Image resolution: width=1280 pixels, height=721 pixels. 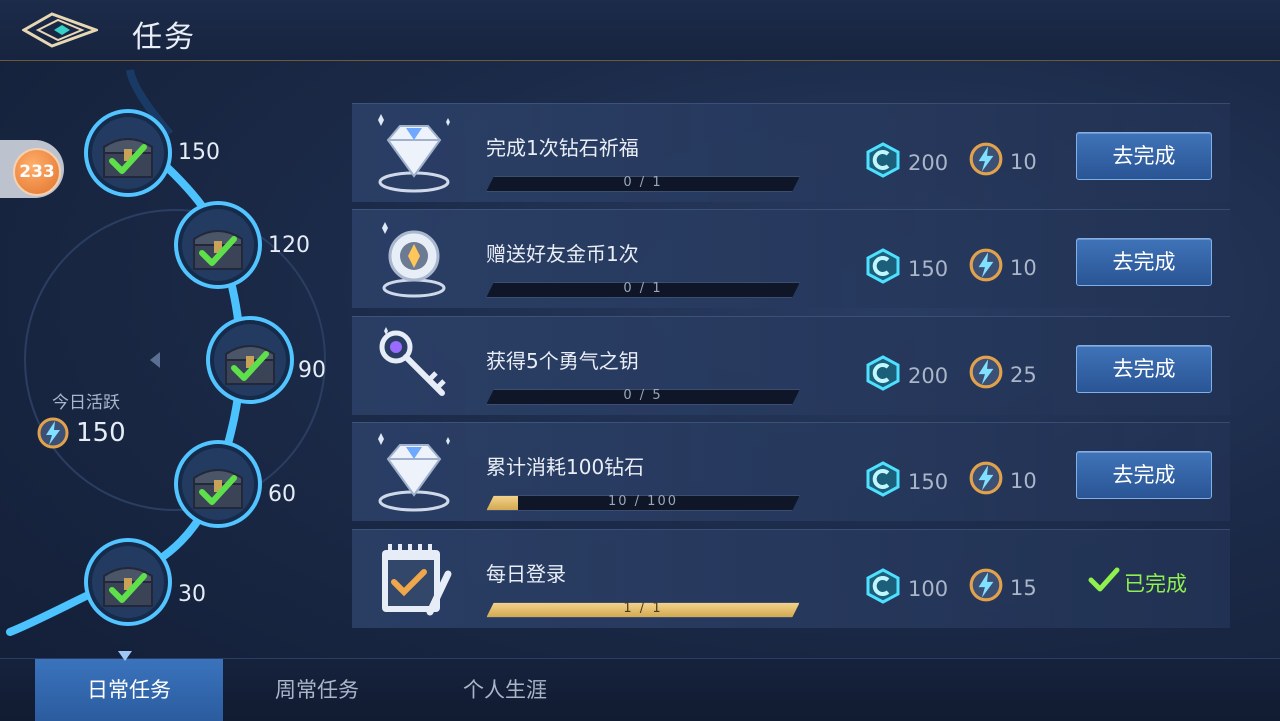 I want to click on header-bar: 任务, so click(x=640, y=30).